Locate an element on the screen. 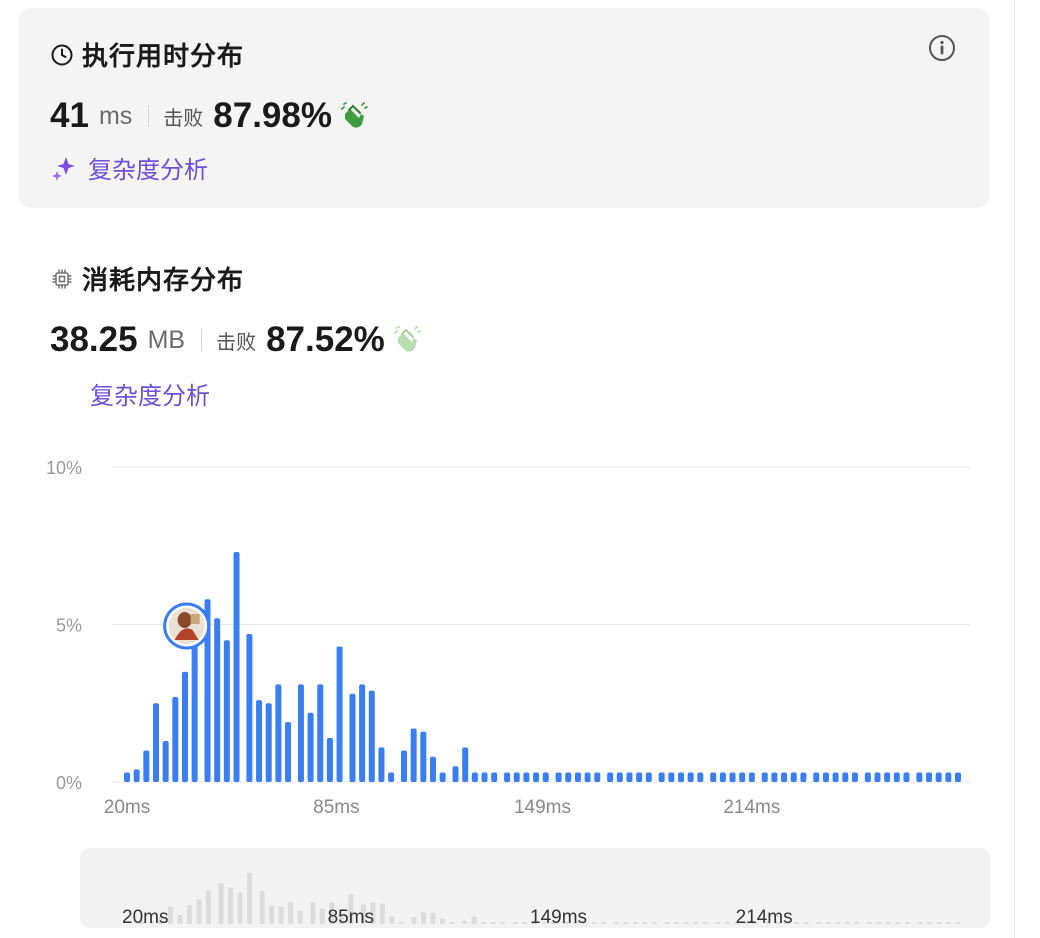  avatar-marker is located at coordinates (187, 626).